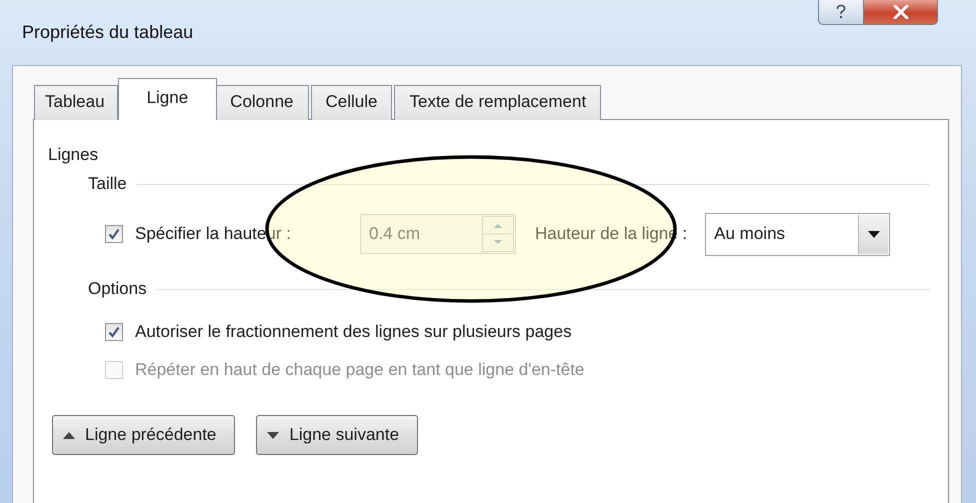 The height and width of the screenshot is (503, 976). I want to click on close-button, so click(901, 12).